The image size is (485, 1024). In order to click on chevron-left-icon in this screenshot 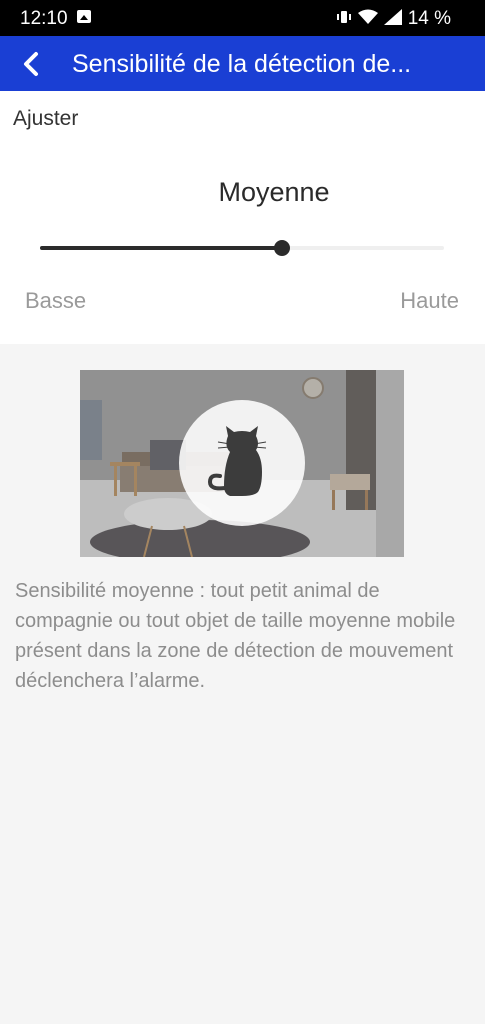, I will do `click(31, 64)`.